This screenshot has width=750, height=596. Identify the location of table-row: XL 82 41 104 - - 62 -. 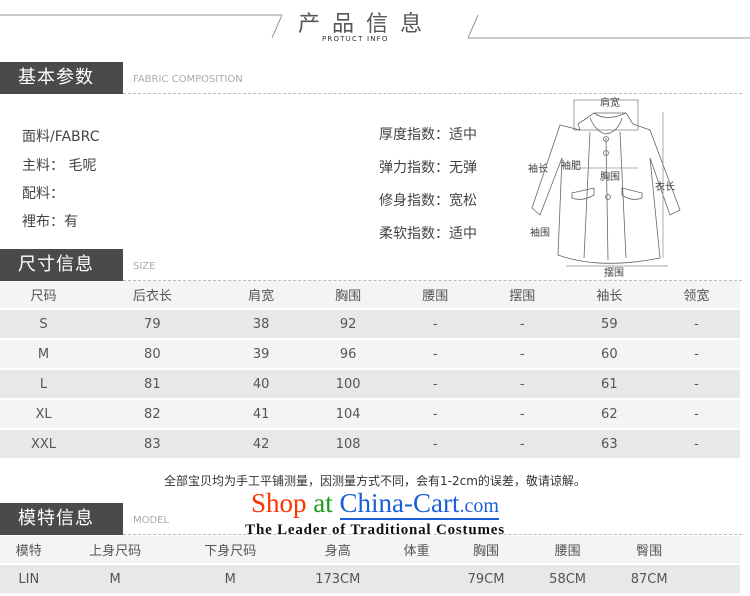
(370, 414).